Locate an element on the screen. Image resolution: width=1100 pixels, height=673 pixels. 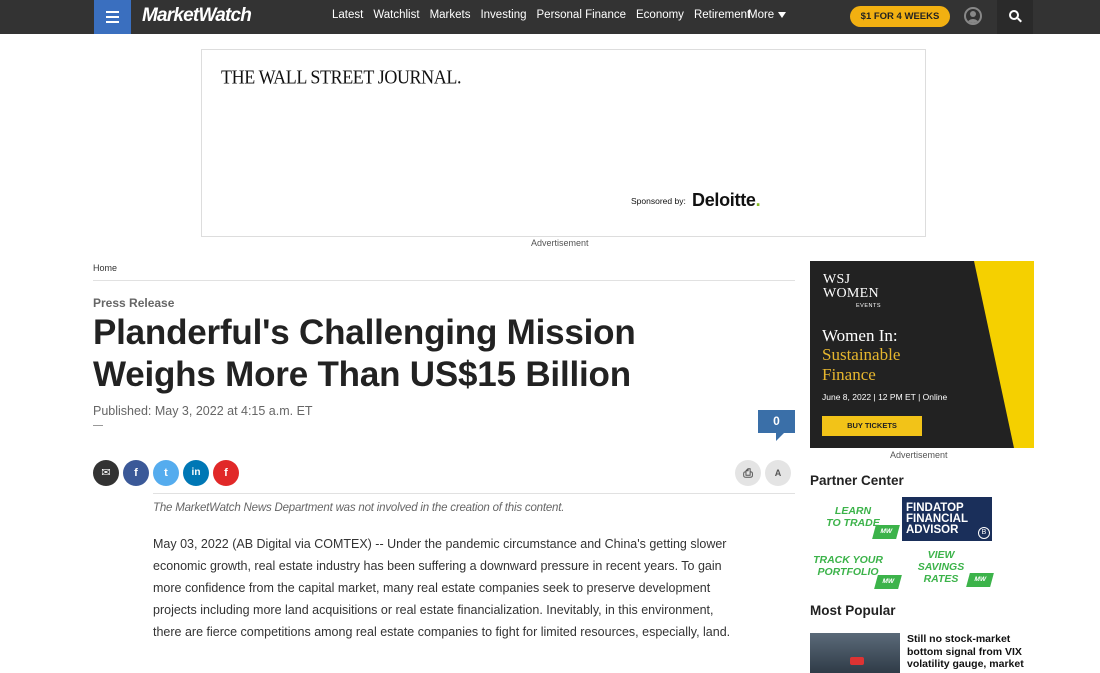
most-popular-thumbnail is located at coordinates (855, 653).